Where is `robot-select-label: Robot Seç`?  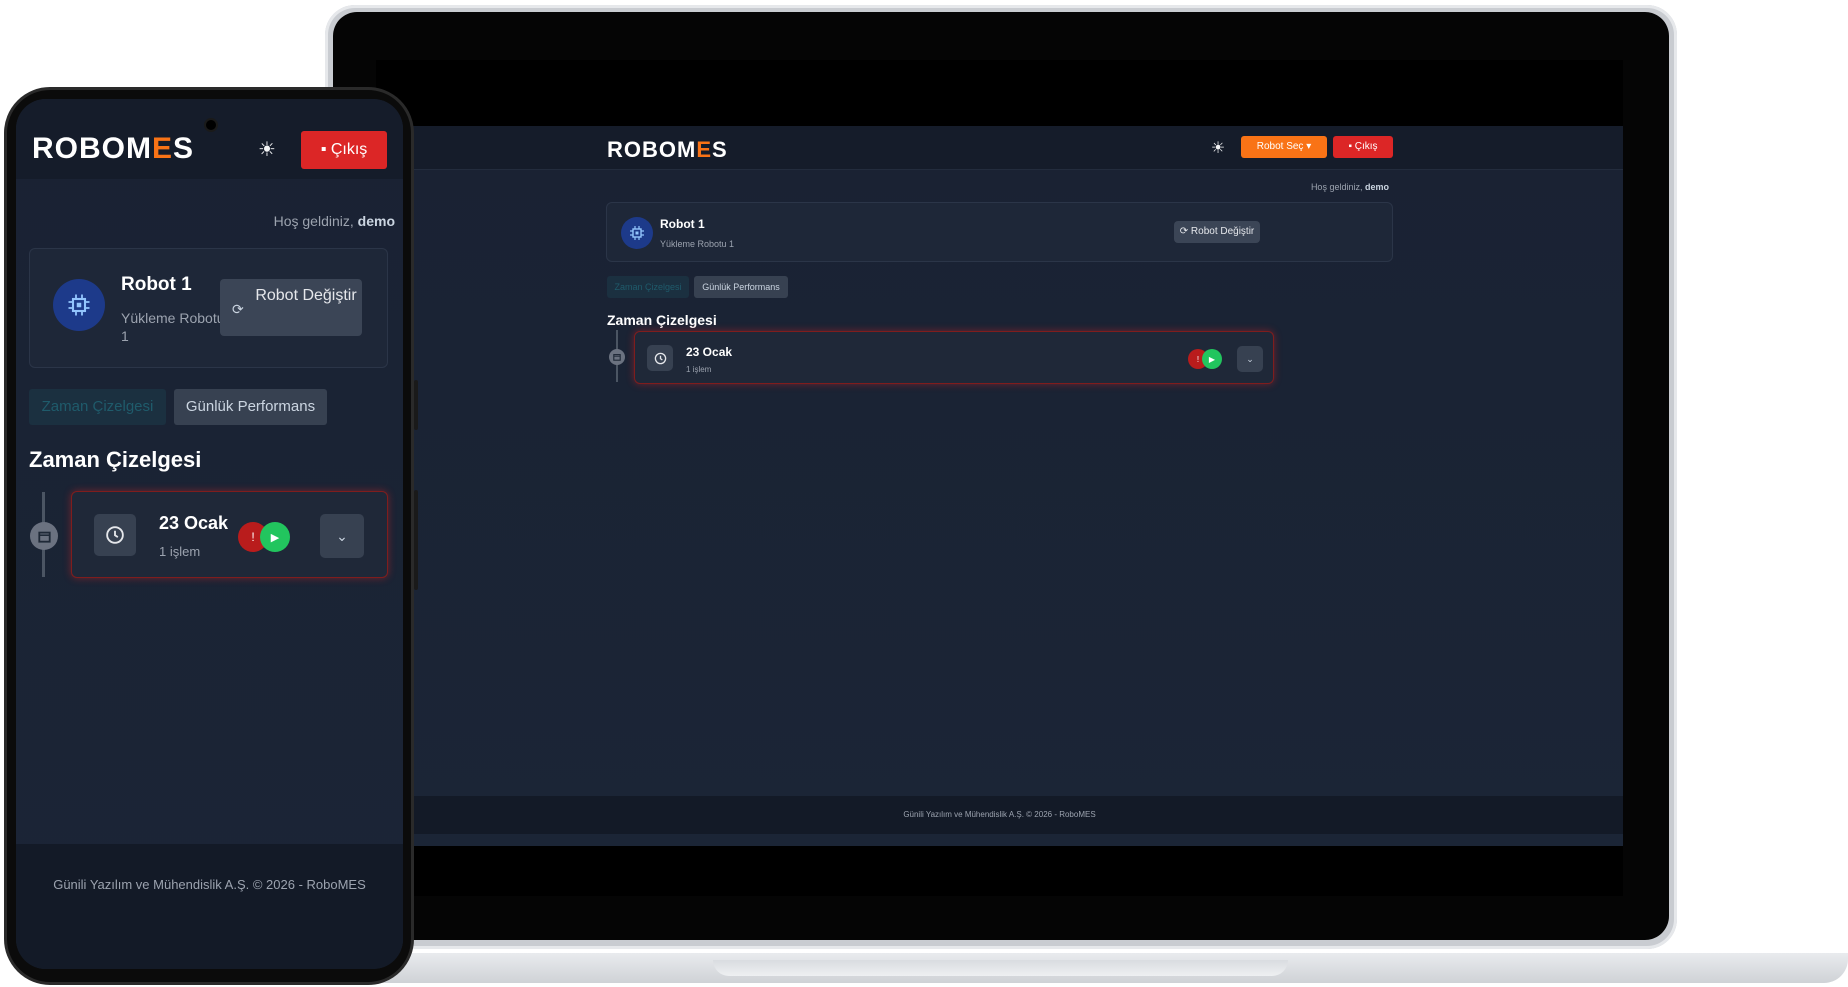
robot-select-label: Robot Seç is located at coordinates (1280, 146).